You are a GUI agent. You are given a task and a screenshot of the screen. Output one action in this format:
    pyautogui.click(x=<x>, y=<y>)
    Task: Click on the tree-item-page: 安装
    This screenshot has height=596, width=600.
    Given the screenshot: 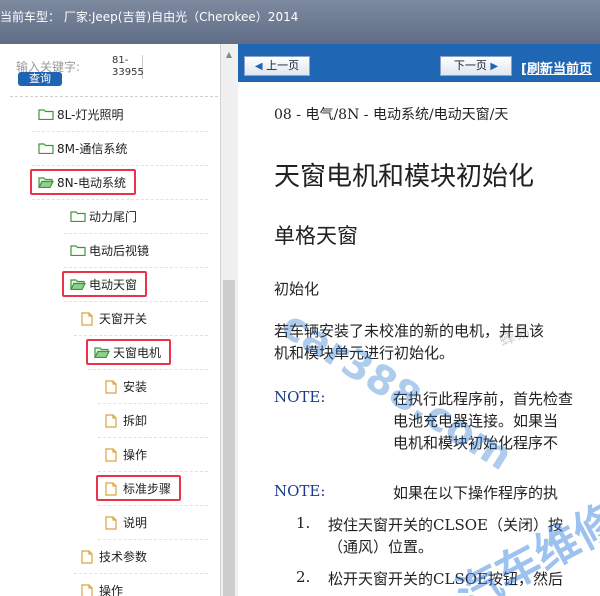 What is the action you would take?
    pyautogui.click(x=125, y=386)
    